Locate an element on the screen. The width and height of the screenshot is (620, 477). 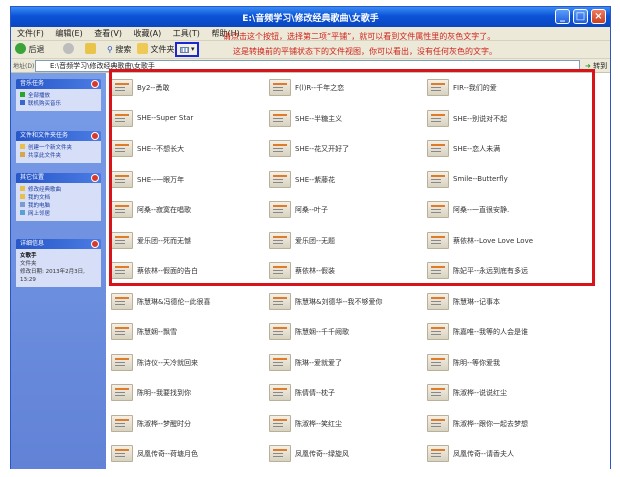
file-item: SHE--半糖主义 is located at coordinates (344, 119).